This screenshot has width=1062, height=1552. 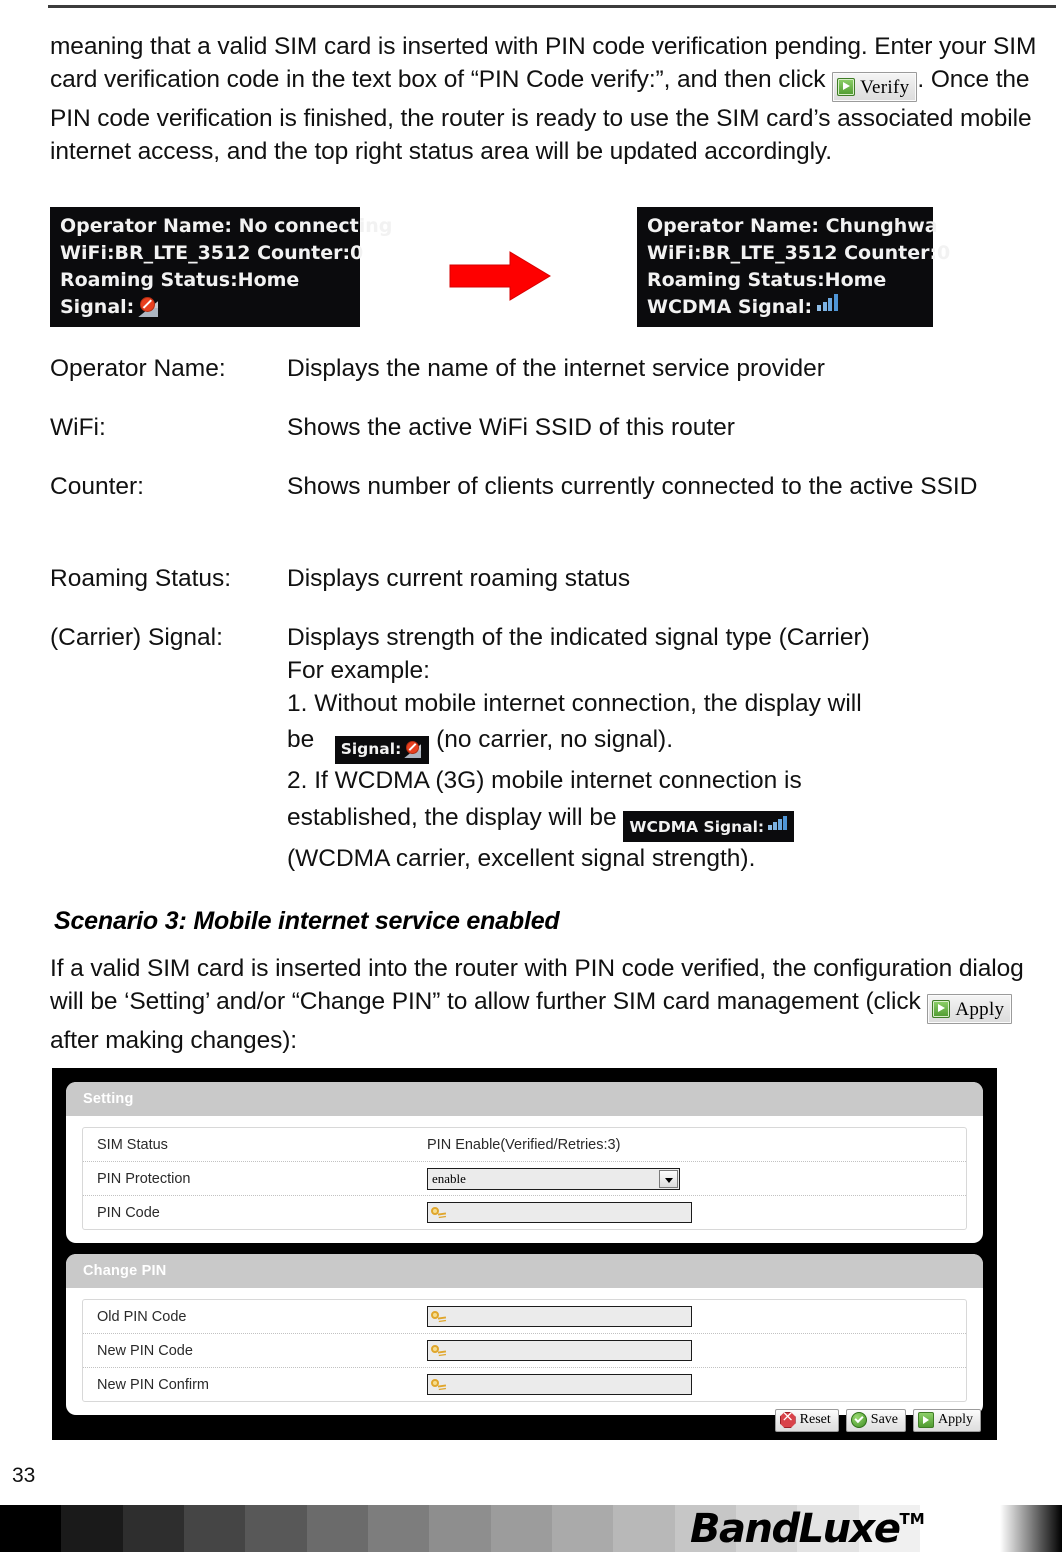 I want to click on carrier-line-4-pre: be, so click(x=301, y=739).